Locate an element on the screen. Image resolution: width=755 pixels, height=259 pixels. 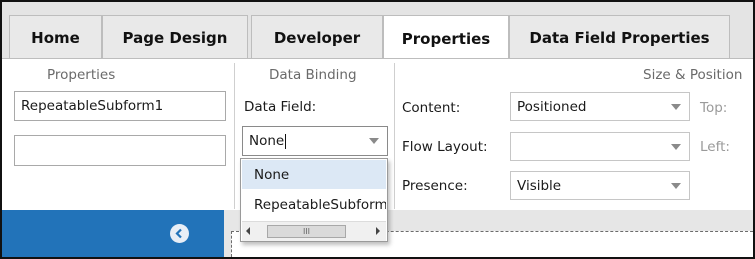
flow-layout-label: Flow Layout: is located at coordinates (445, 147).